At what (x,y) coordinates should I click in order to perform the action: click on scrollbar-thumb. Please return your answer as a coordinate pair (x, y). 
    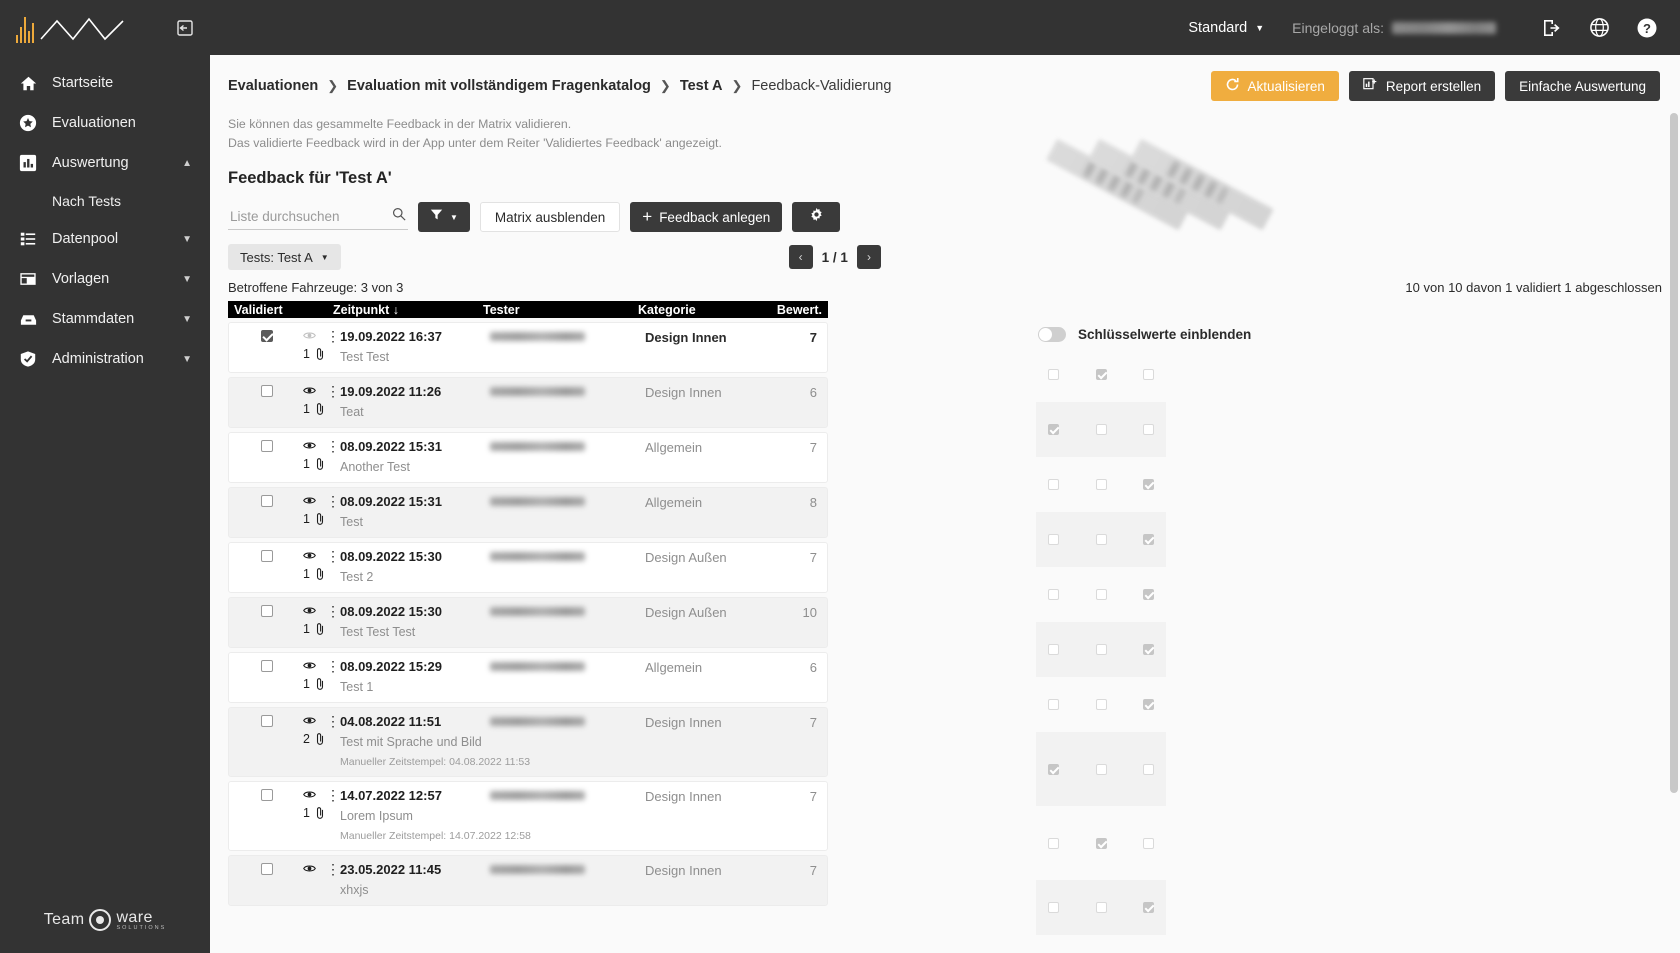
    Looking at the image, I should click on (1674, 453).